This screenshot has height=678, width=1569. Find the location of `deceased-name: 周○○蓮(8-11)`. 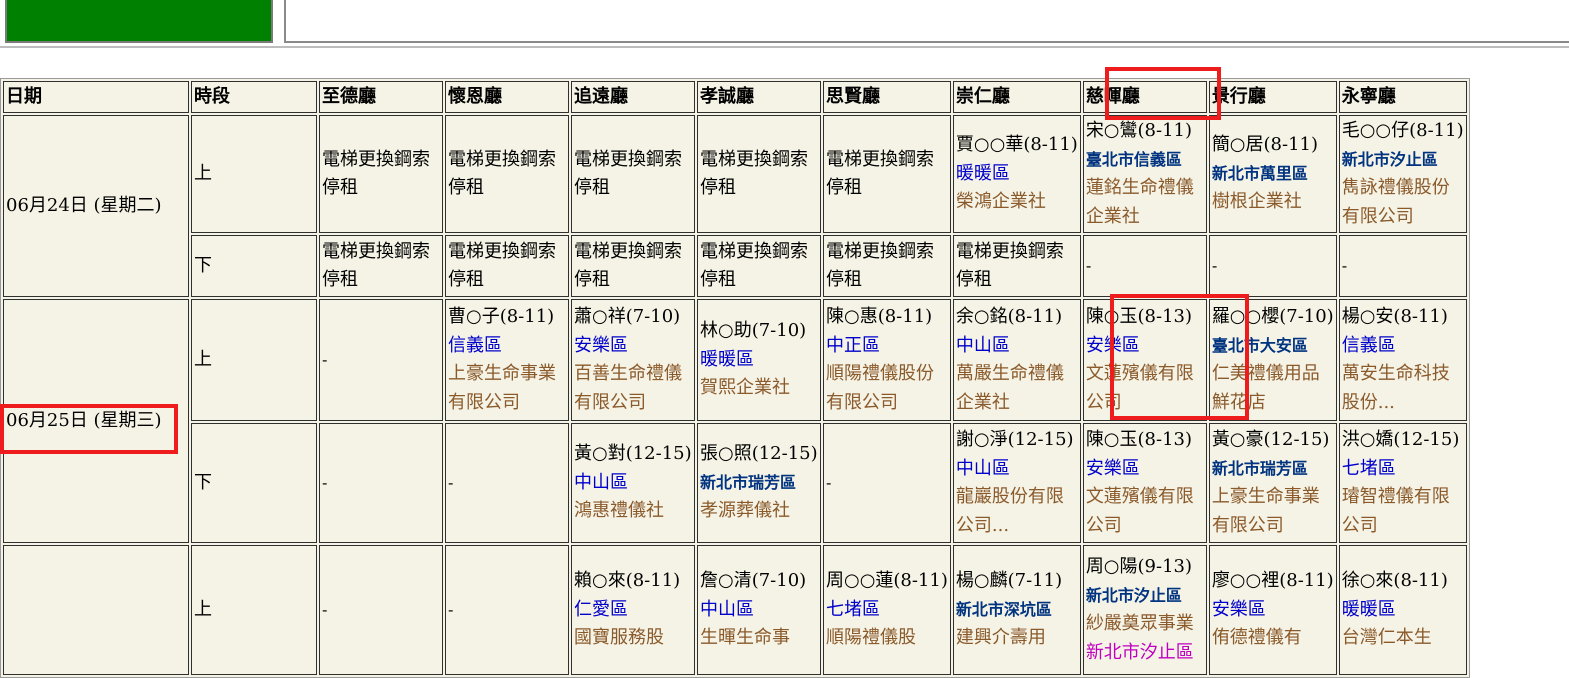

deceased-name: 周○○蓮(8-11) is located at coordinates (887, 581).